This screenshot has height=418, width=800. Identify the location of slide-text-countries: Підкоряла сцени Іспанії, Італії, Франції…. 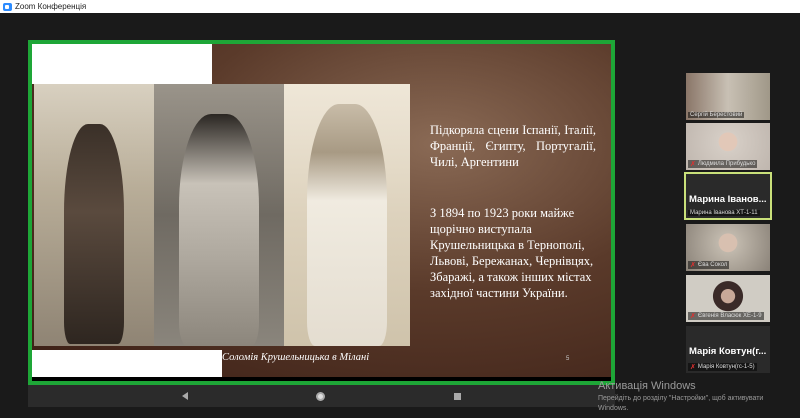
(513, 146).